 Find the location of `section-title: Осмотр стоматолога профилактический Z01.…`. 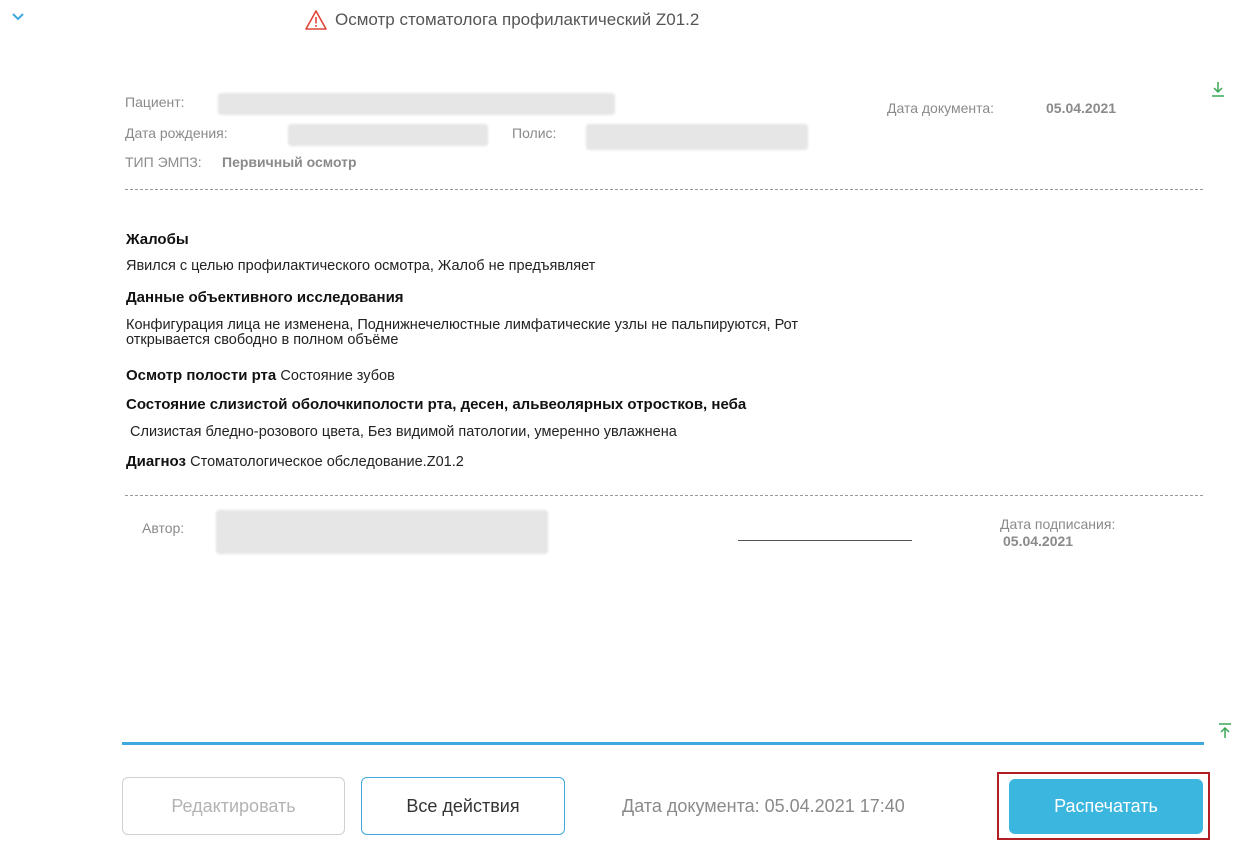

section-title: Осмотр стоматолога профилактический Z01.… is located at coordinates (517, 19).